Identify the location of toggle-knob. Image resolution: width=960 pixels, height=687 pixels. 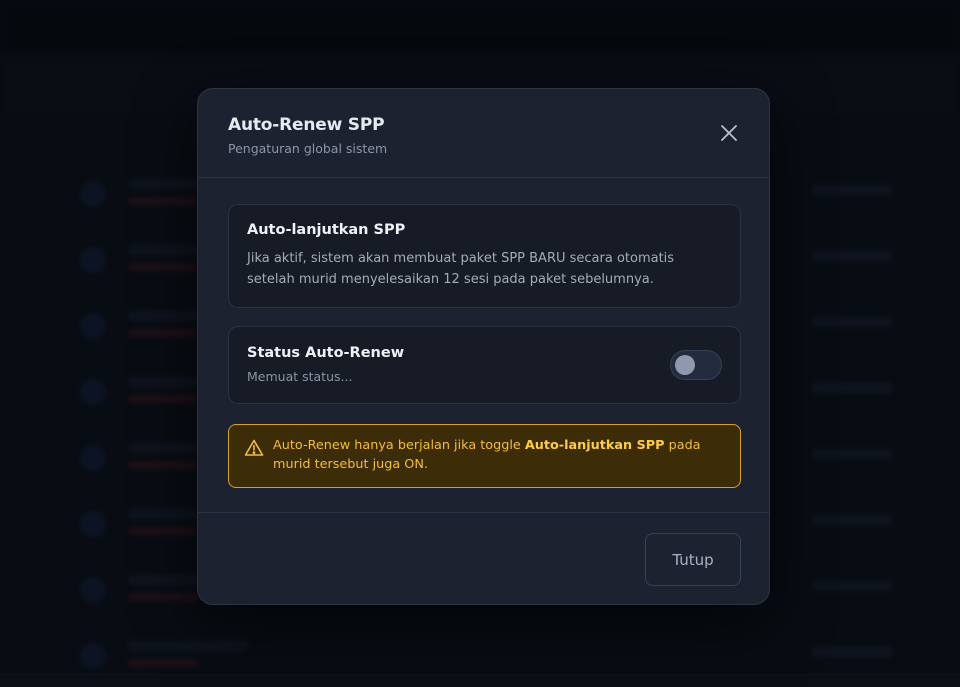
(685, 365).